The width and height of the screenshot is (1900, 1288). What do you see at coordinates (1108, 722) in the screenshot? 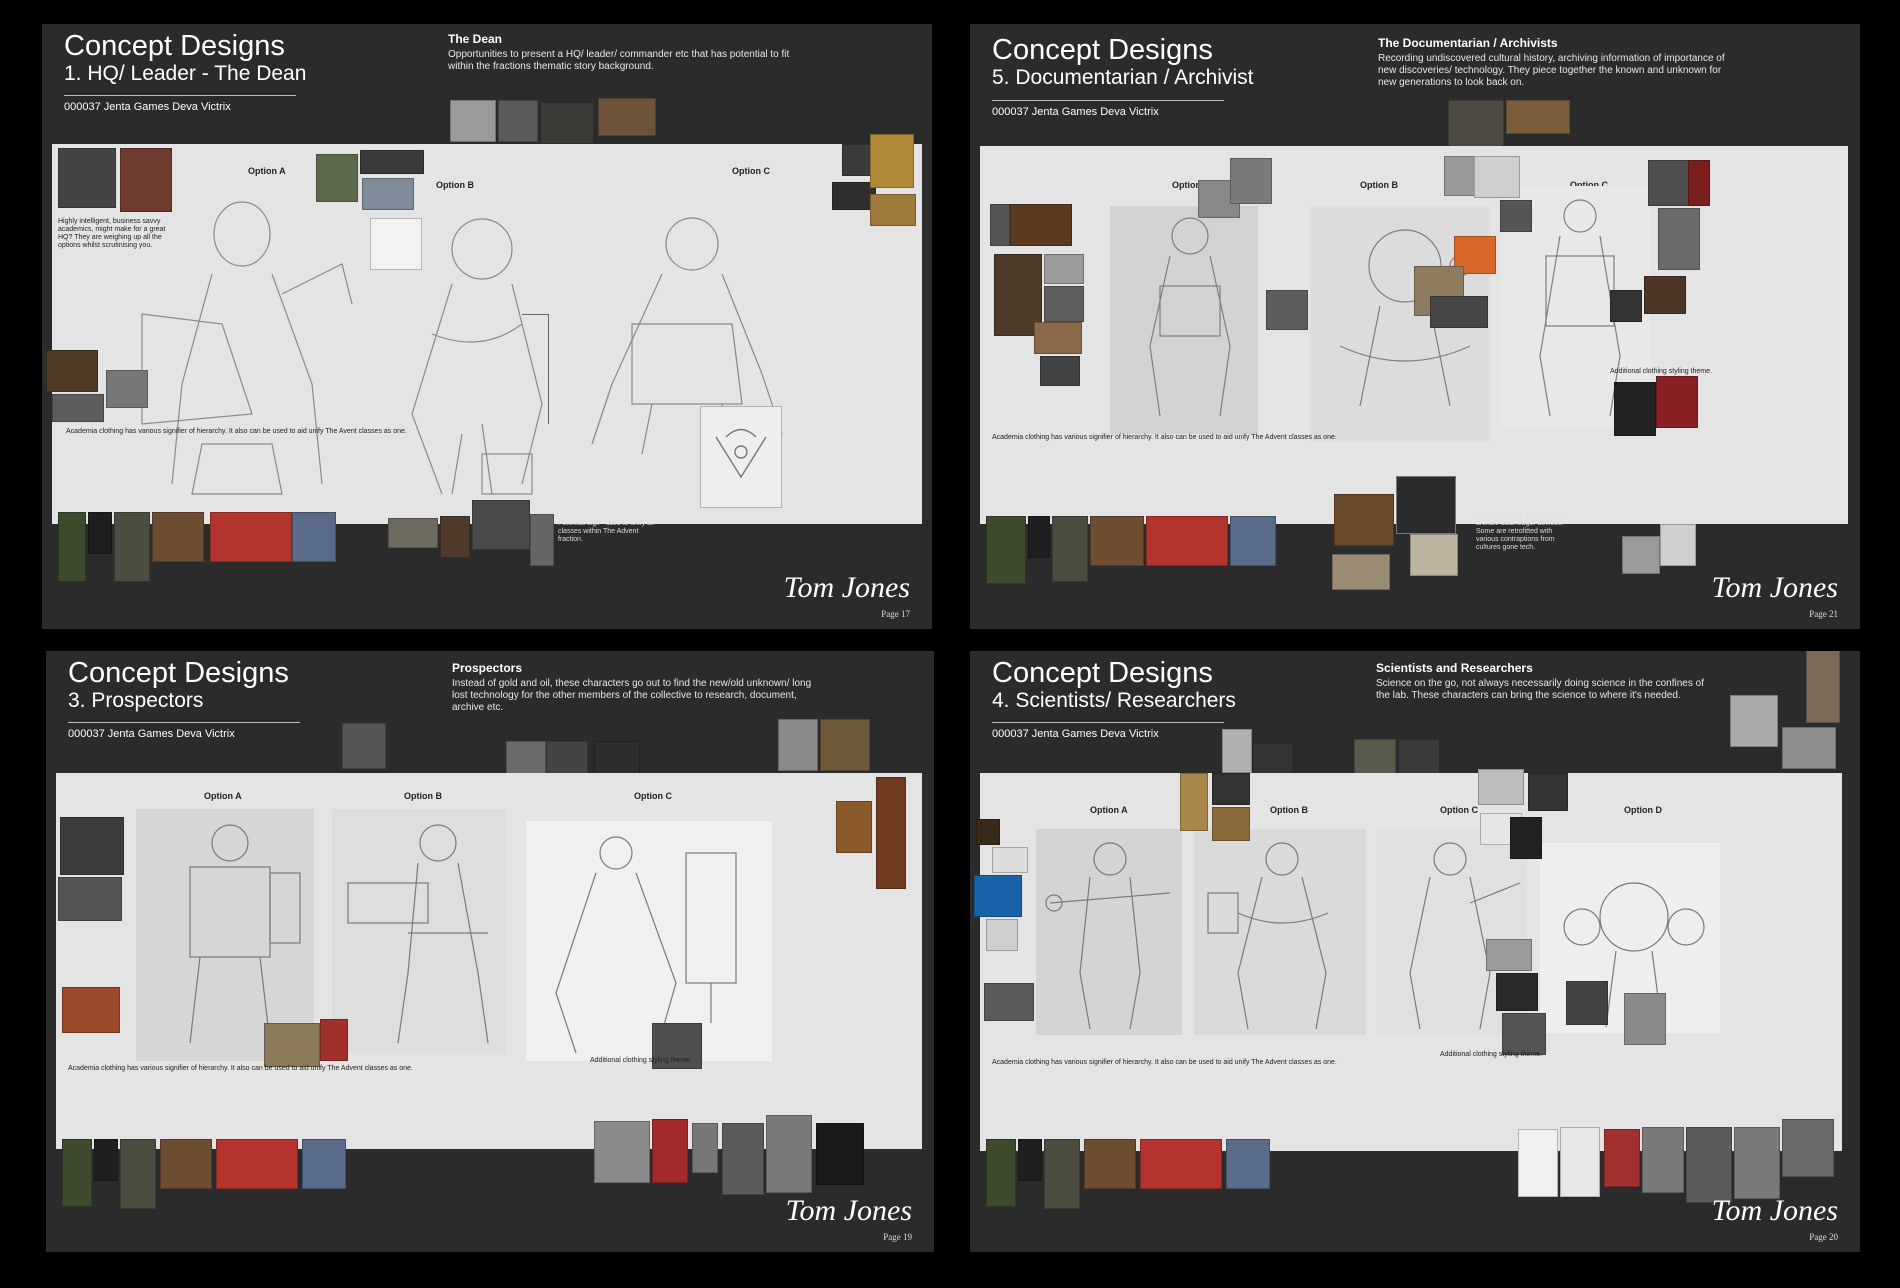
I see `title-rule` at bounding box center [1108, 722].